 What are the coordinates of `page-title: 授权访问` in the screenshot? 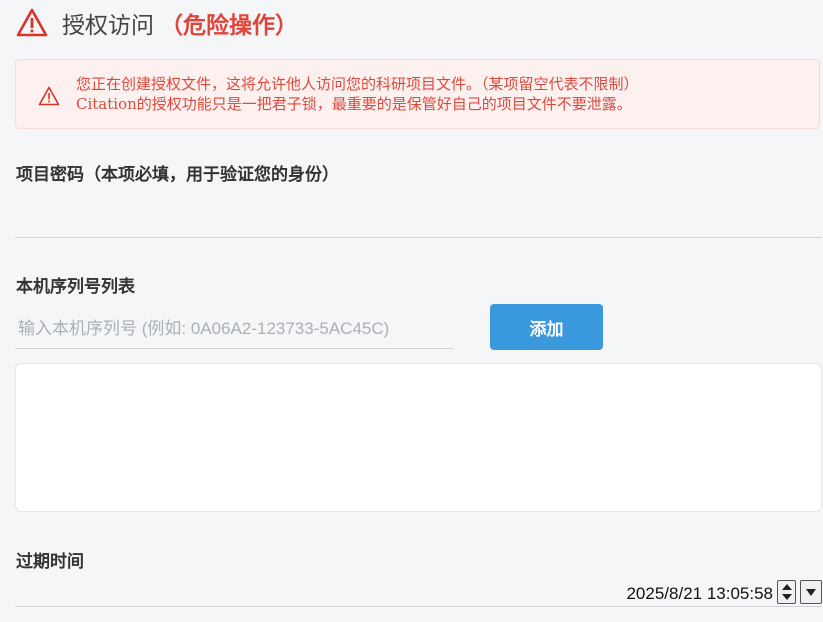 It's located at (108, 25).